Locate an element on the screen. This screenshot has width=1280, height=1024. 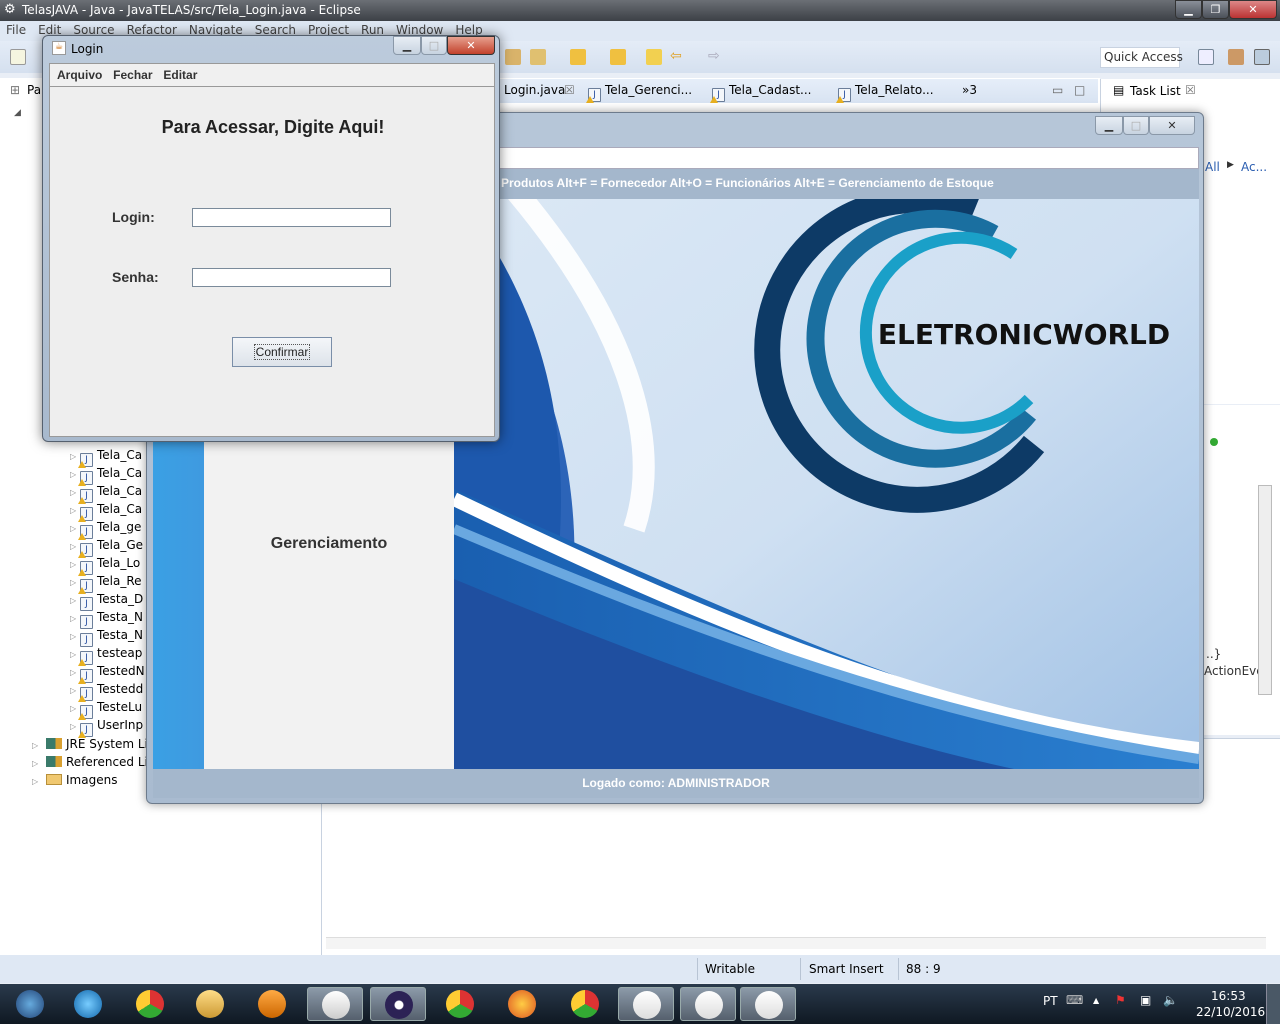
java-icon is located at coordinates (769, 1005).